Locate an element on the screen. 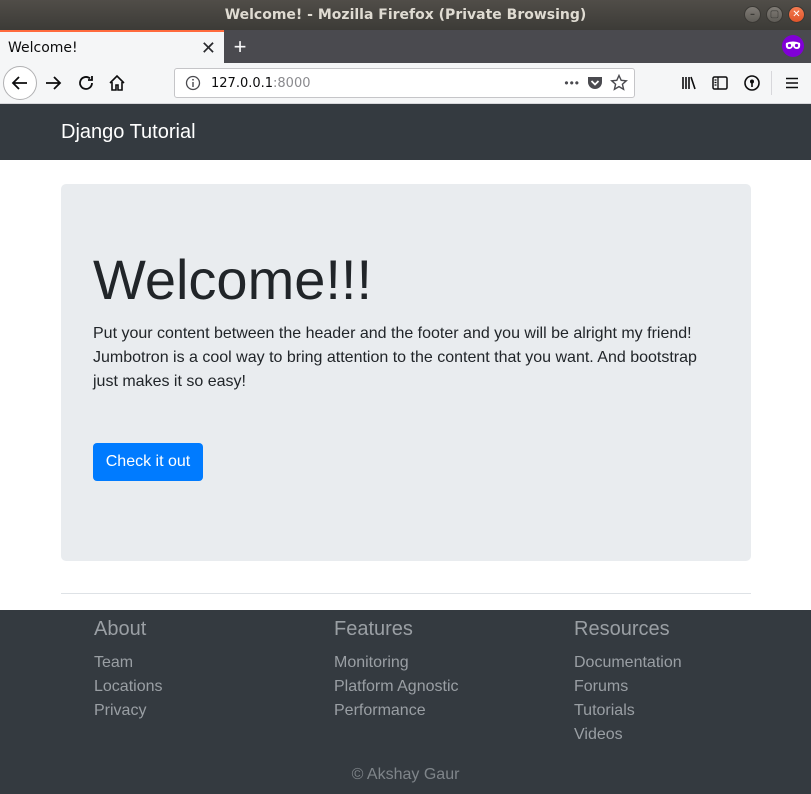  maximize-icon: ▢ is located at coordinates (774, 14).